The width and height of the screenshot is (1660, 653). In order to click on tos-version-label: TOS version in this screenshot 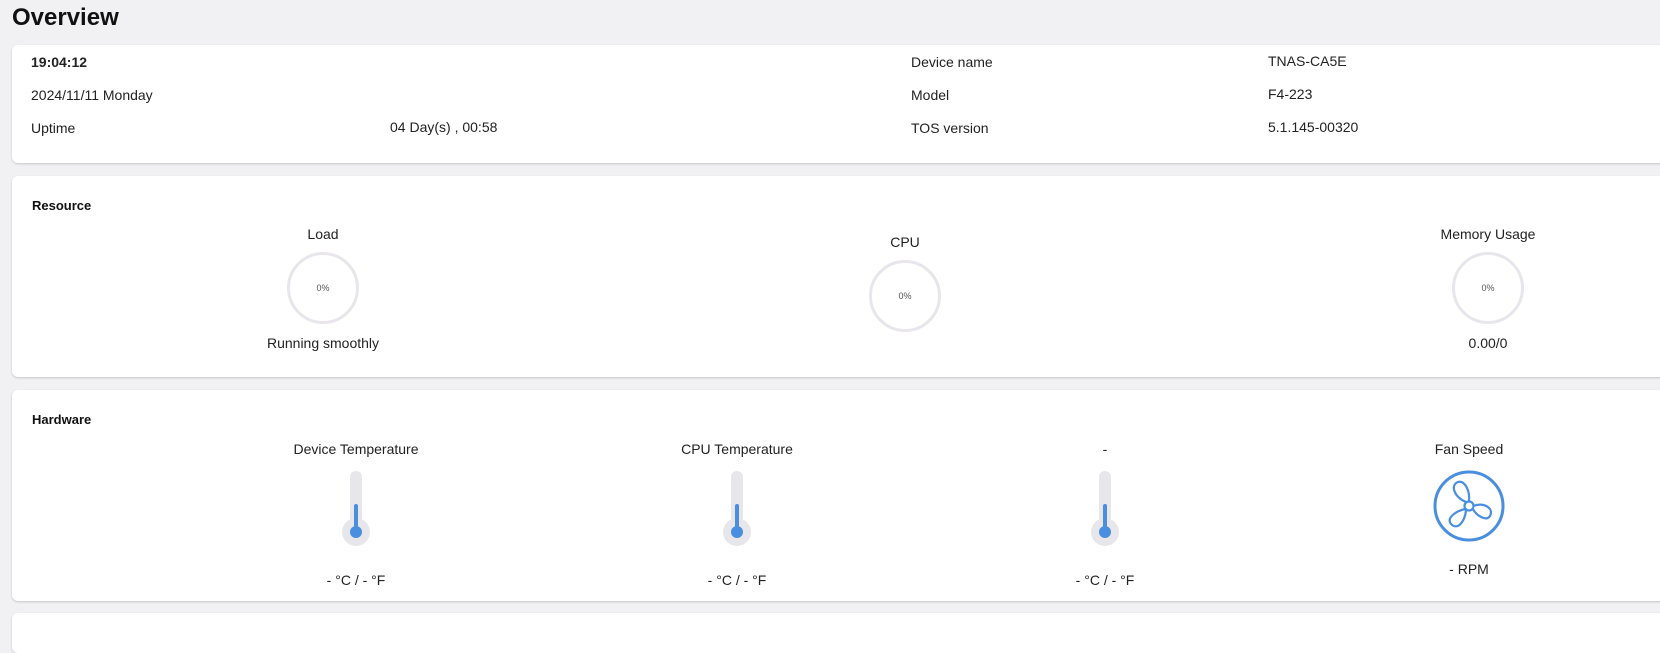, I will do `click(950, 128)`.